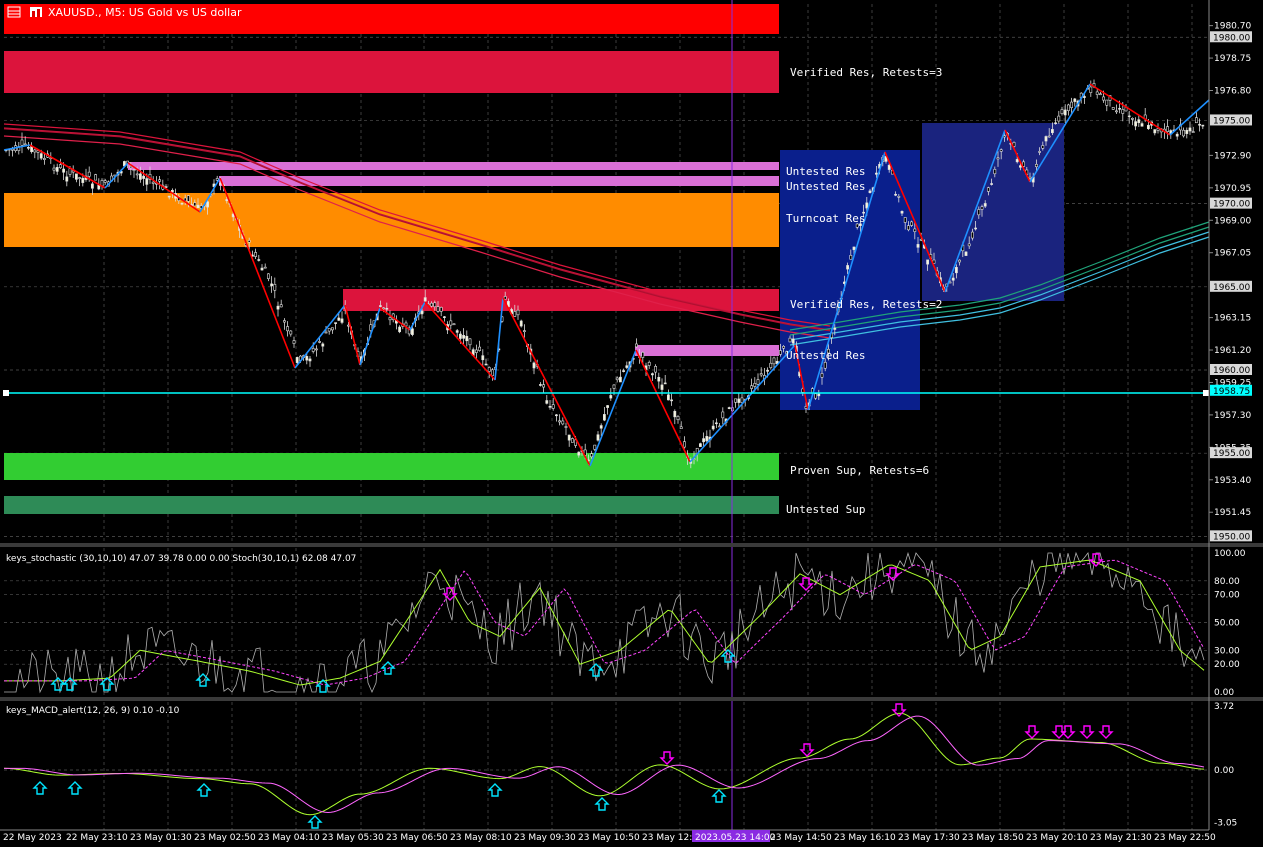 This screenshot has height=847, width=1263. What do you see at coordinates (825, 186) in the screenshot?
I see `zone-label-untested-res-2: Untested Res` at bounding box center [825, 186].